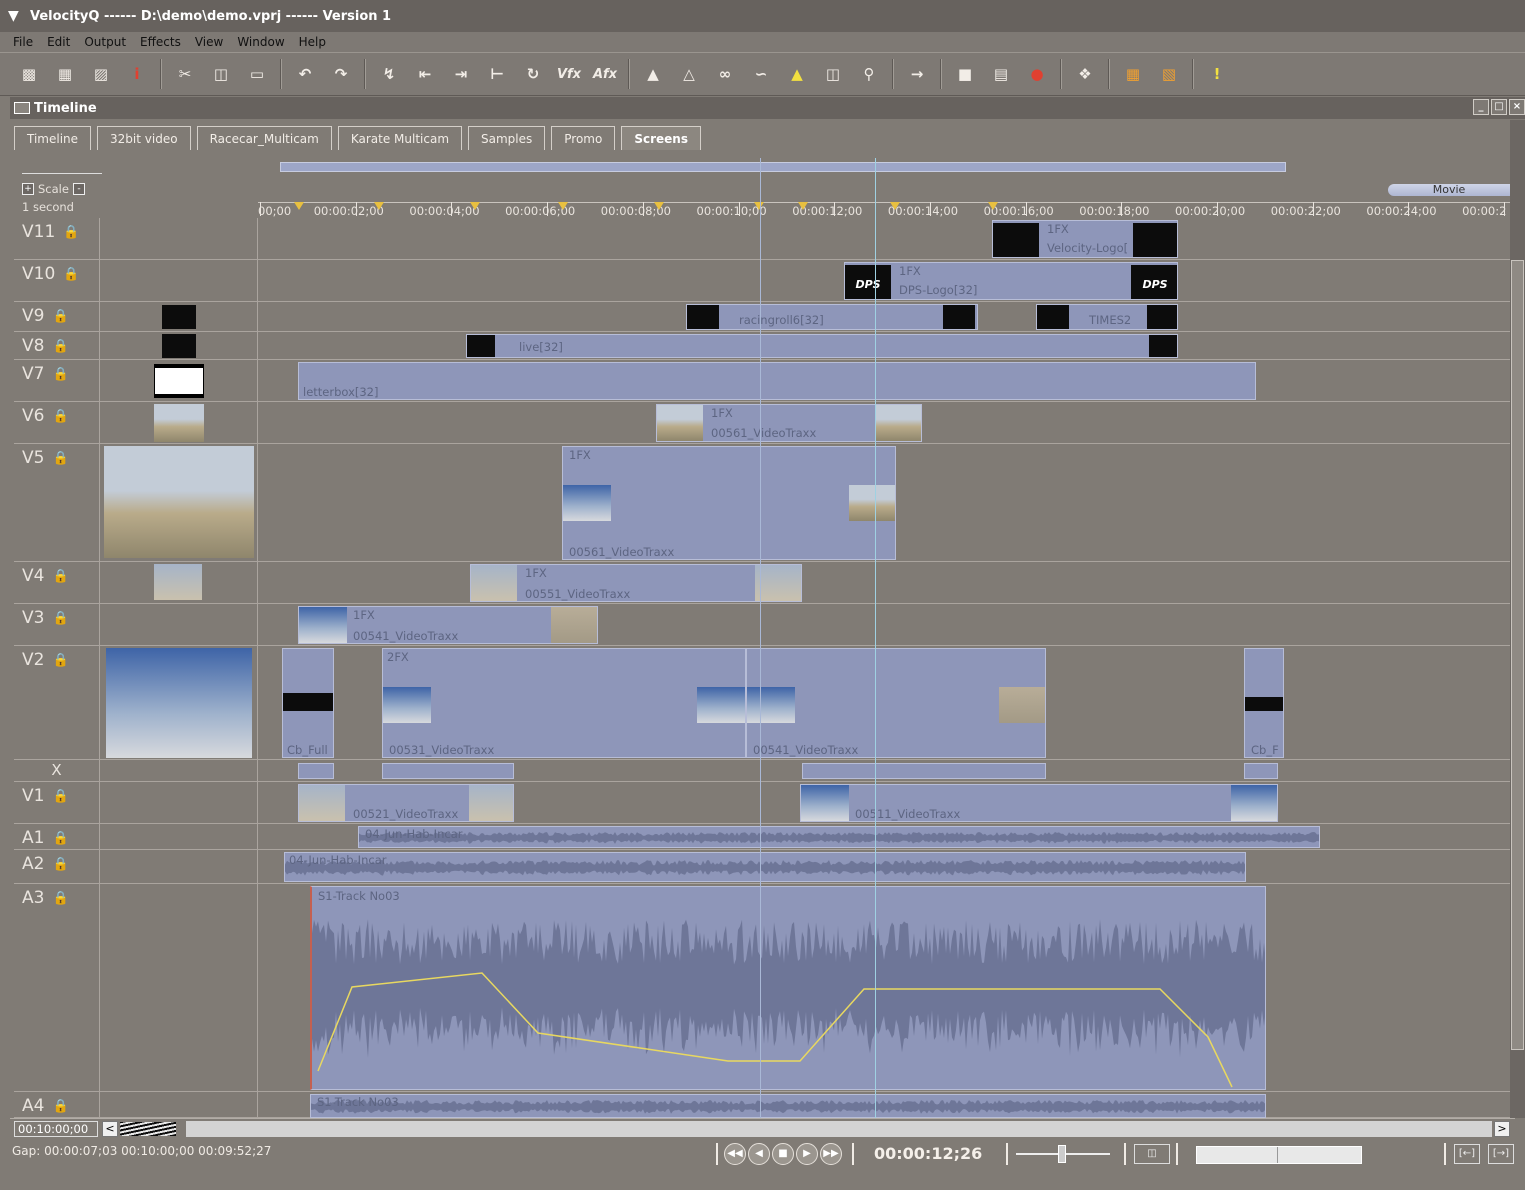  Describe the element at coordinates (264, 138) in the screenshot. I see `tab-racecar-multicam: Racecar_Multicam` at that location.